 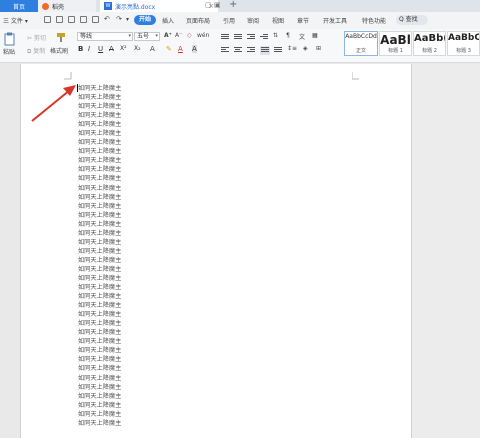 I want to click on menu-tab-developer: 开发工具, so click(x=335, y=20).